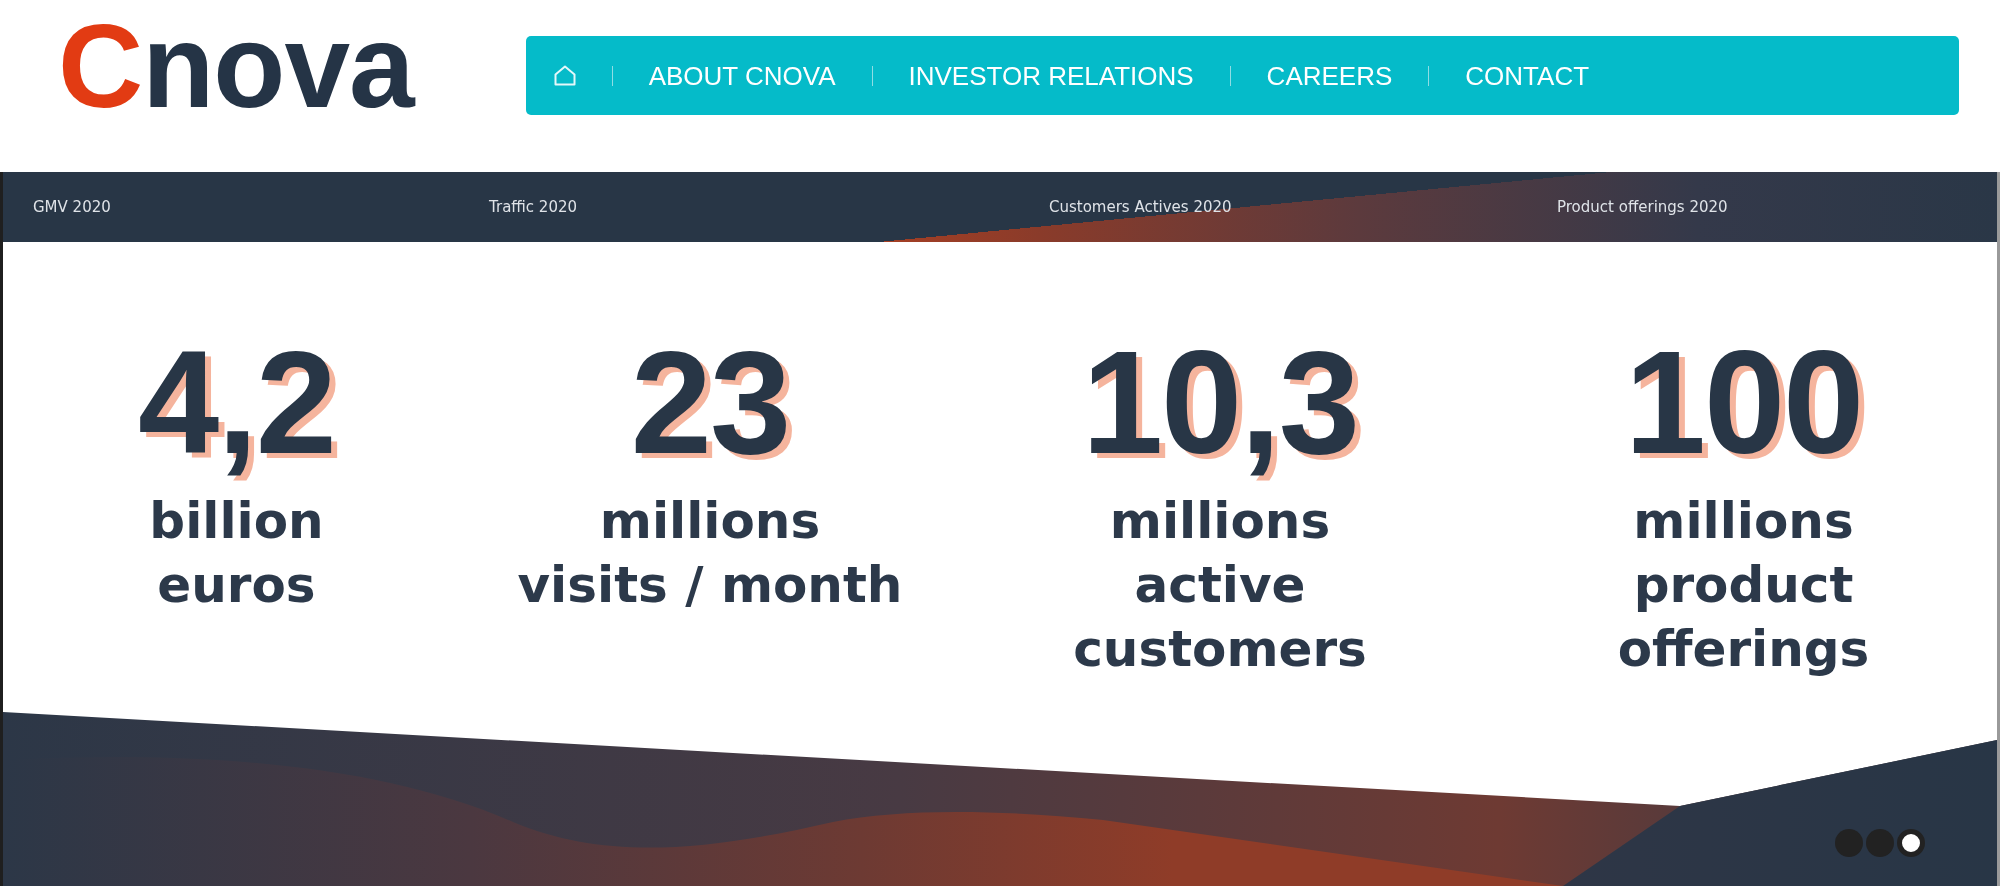 The width and height of the screenshot is (2000, 886). What do you see at coordinates (1051, 75) in the screenshot?
I see `nav-link: INVESTOR RELATIONS` at bounding box center [1051, 75].